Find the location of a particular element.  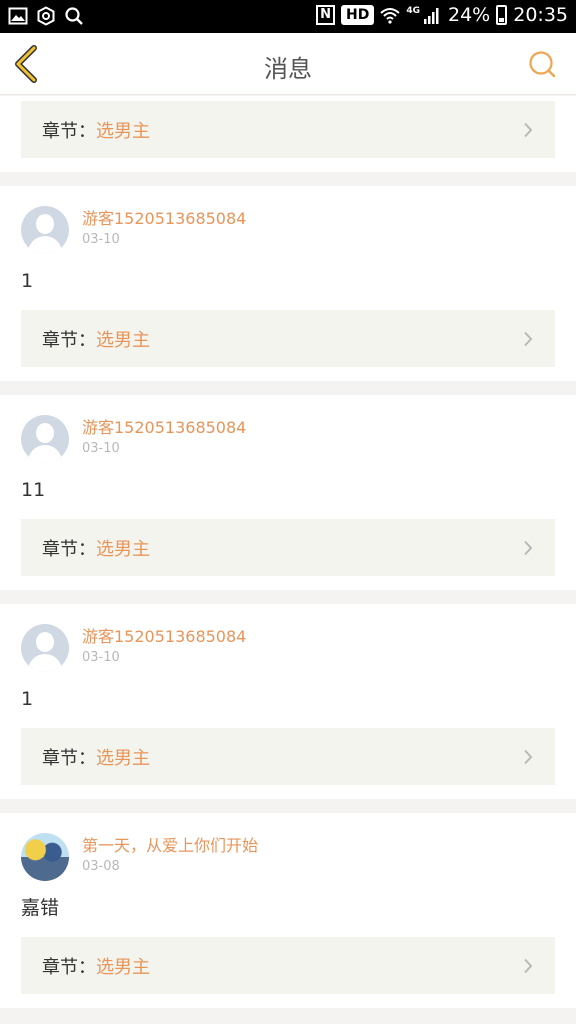

page-title: 消息 is located at coordinates (288, 69).